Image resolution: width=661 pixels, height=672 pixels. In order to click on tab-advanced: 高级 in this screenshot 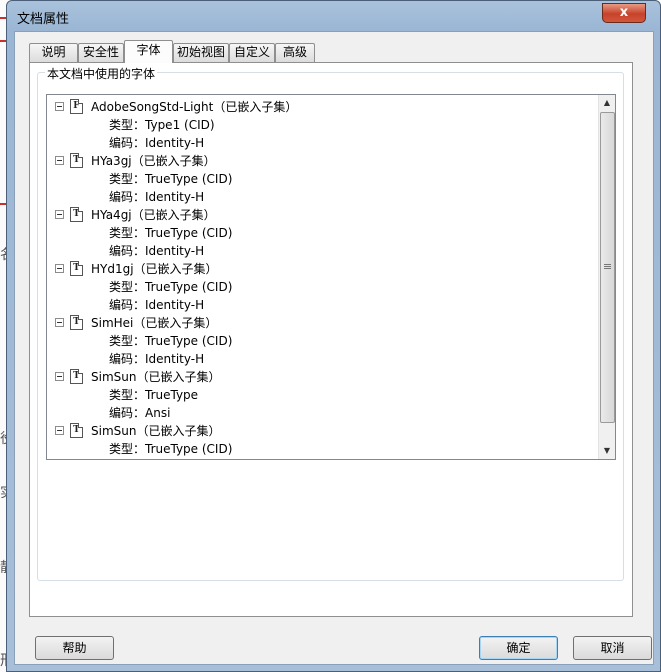, I will do `click(295, 52)`.